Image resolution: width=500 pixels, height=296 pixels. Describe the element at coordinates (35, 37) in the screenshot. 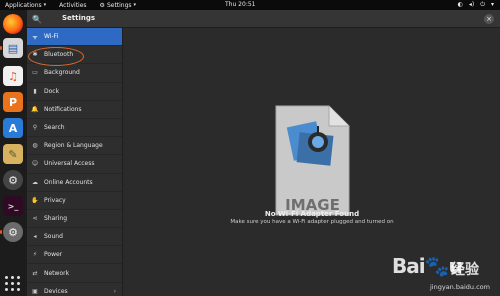

I see `wifi-icon: ᯤ` at that location.